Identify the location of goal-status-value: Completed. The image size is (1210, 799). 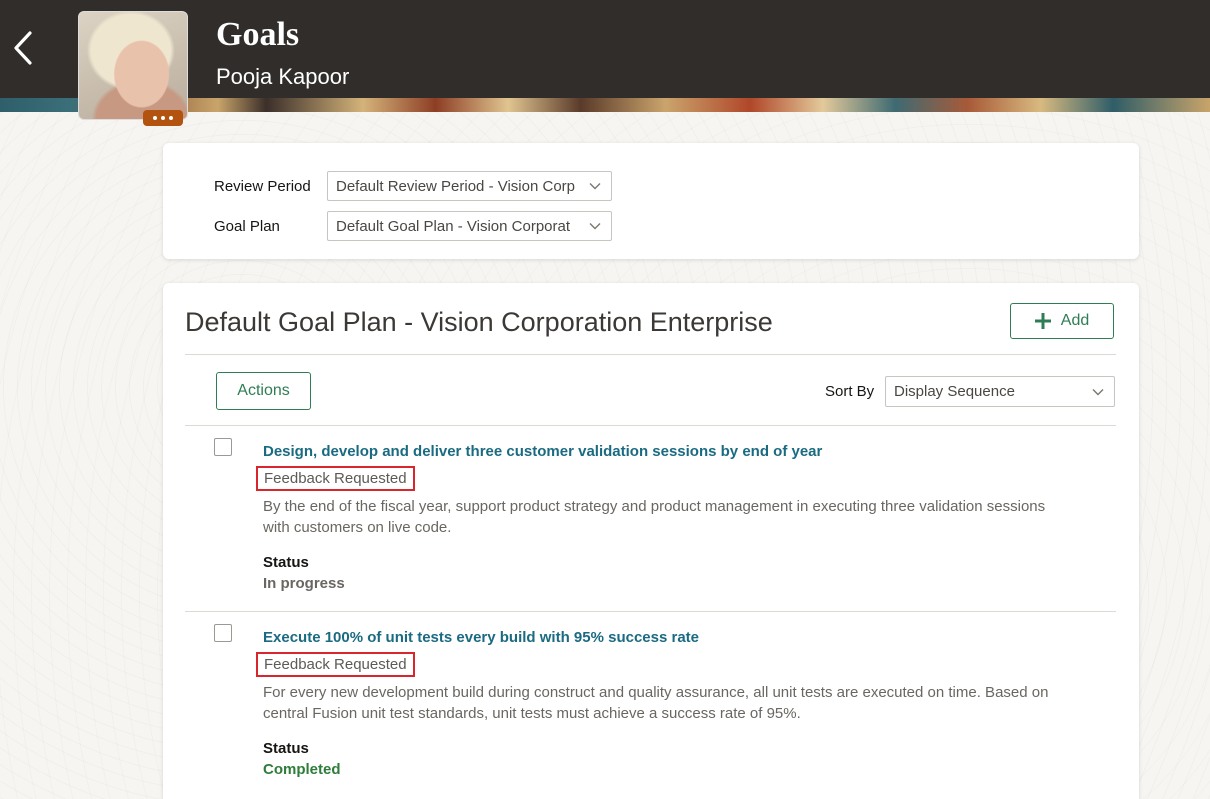
(302, 769).